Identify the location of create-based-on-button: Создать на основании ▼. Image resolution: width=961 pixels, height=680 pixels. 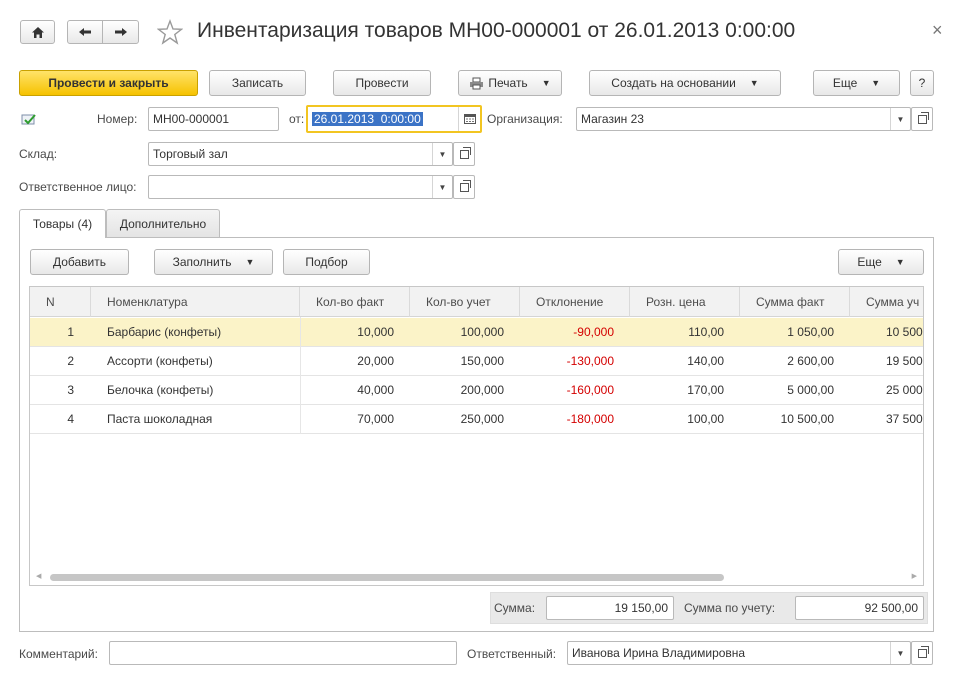
(685, 83).